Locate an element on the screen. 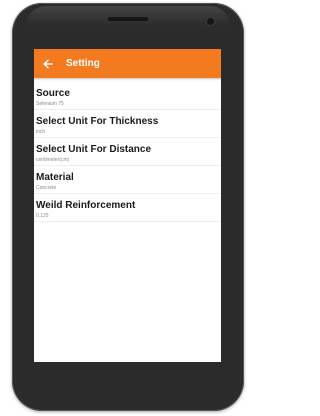 The image size is (320, 416). app-bar: Setting is located at coordinates (127, 63).